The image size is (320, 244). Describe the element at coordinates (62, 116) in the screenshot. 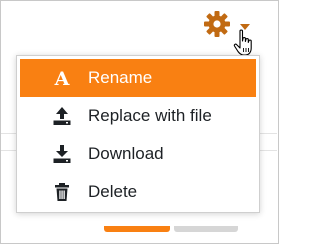

I see `upload-icon` at that location.